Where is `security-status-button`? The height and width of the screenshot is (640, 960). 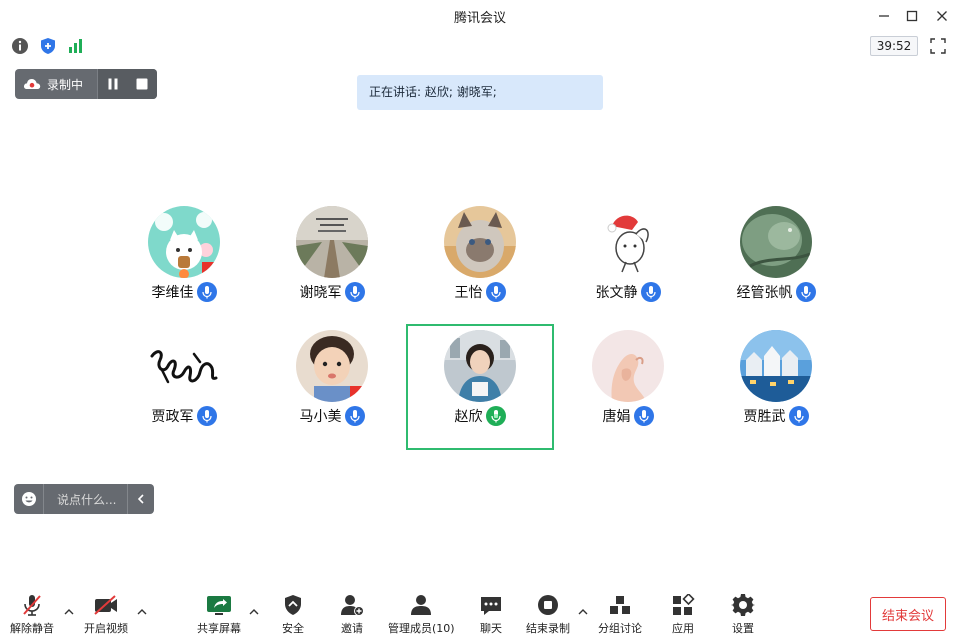
security-status-button is located at coordinates (48, 46).